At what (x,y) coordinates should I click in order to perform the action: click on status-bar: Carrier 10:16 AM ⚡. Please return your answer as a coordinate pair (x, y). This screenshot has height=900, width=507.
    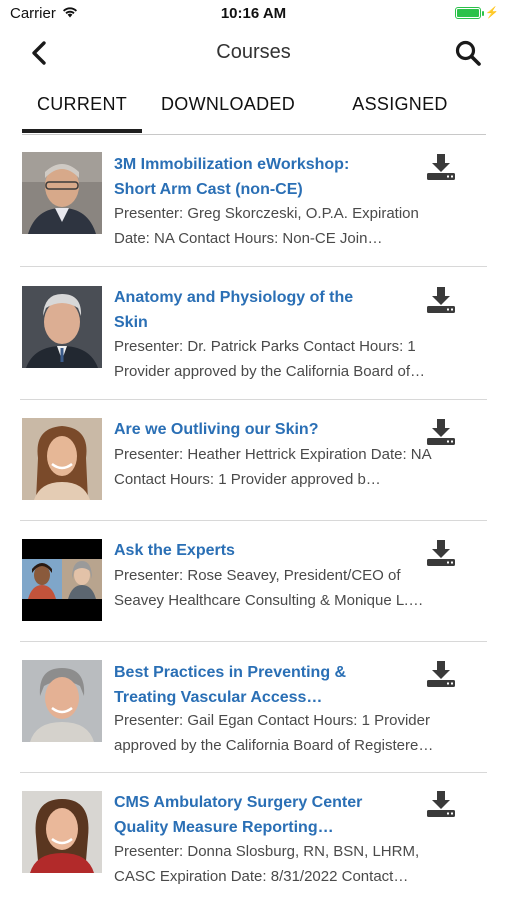
    Looking at the image, I should click on (253, 14).